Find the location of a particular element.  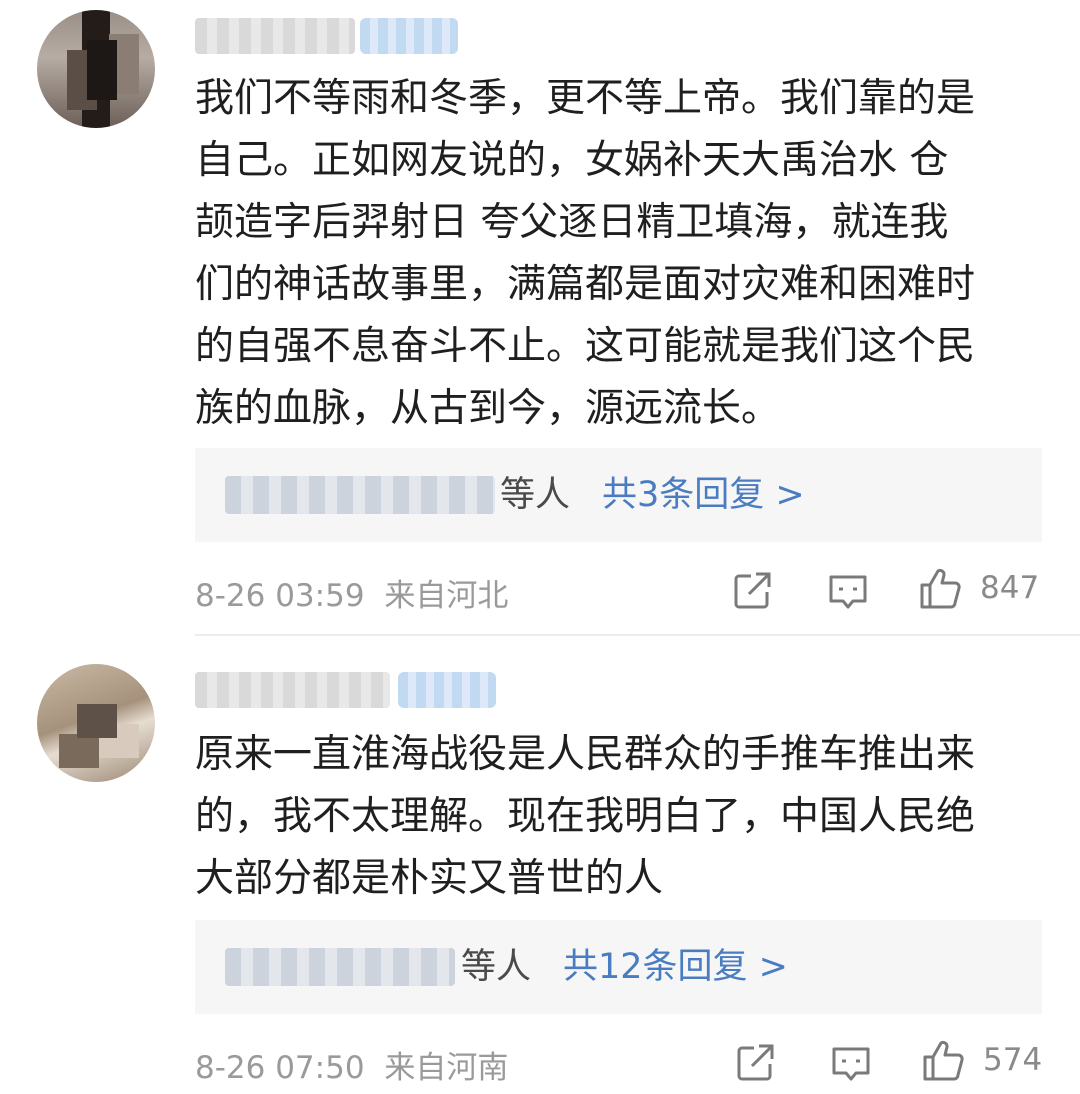

comment-text-line: 自己。正如网友说的，女娲补天大禹治水 仓 is located at coordinates (572, 160).